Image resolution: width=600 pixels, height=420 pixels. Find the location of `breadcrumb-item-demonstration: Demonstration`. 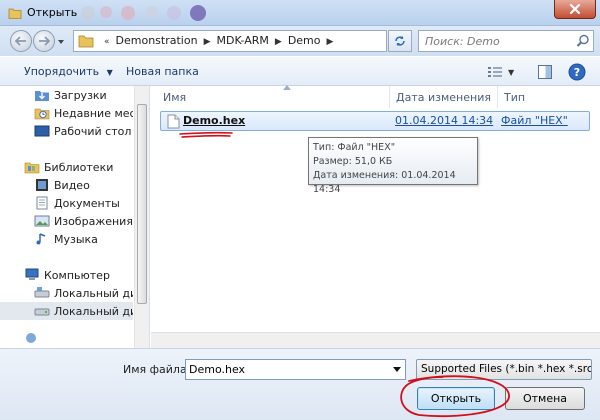

breadcrumb-item-demonstration: Demonstration is located at coordinates (157, 40).